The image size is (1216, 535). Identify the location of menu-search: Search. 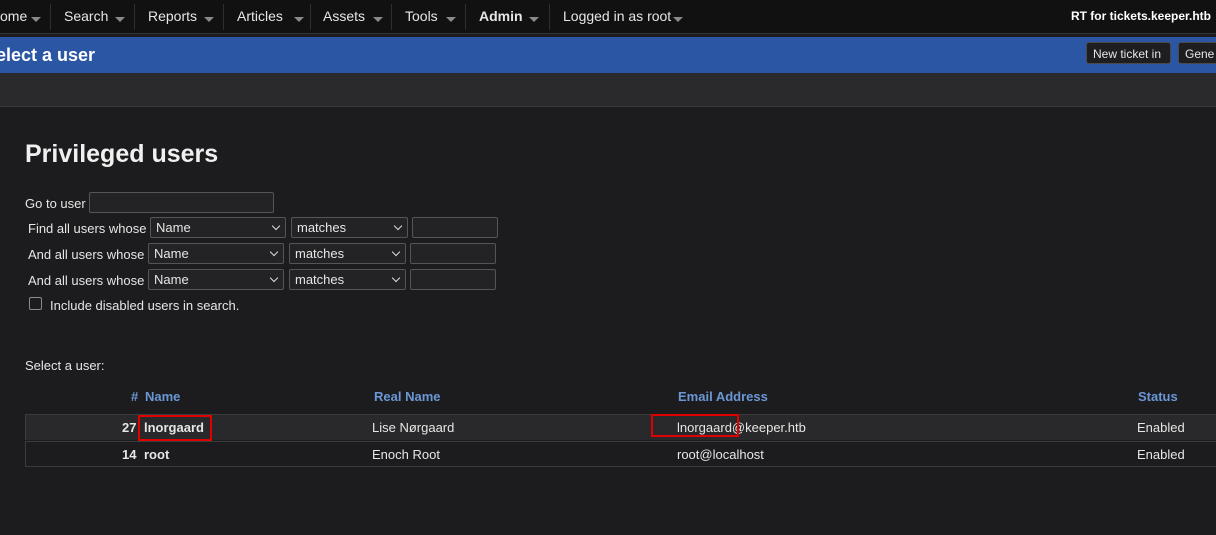
(96, 16).